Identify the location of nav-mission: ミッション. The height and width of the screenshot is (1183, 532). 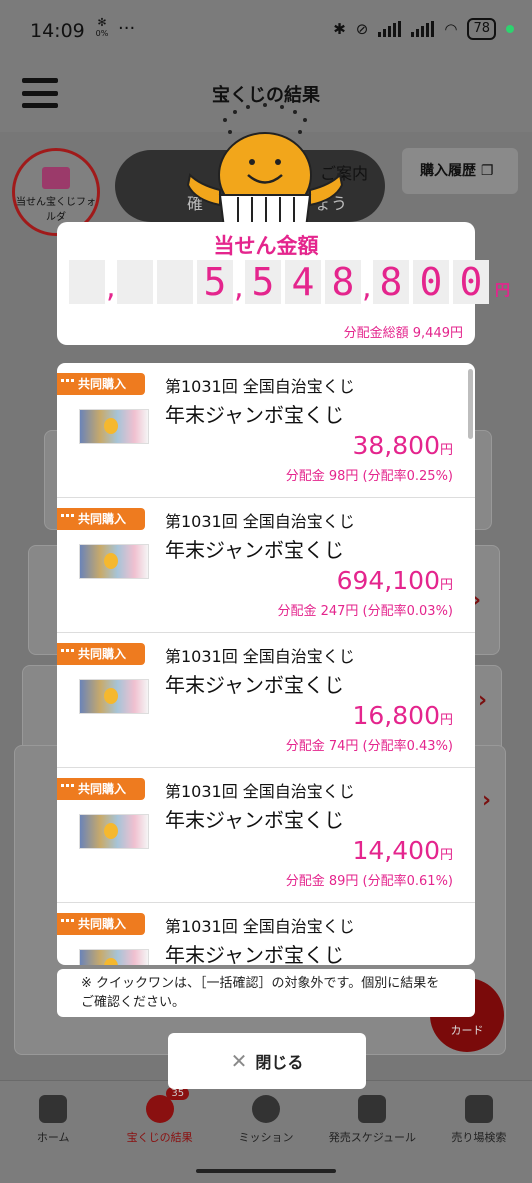
(266, 1119).